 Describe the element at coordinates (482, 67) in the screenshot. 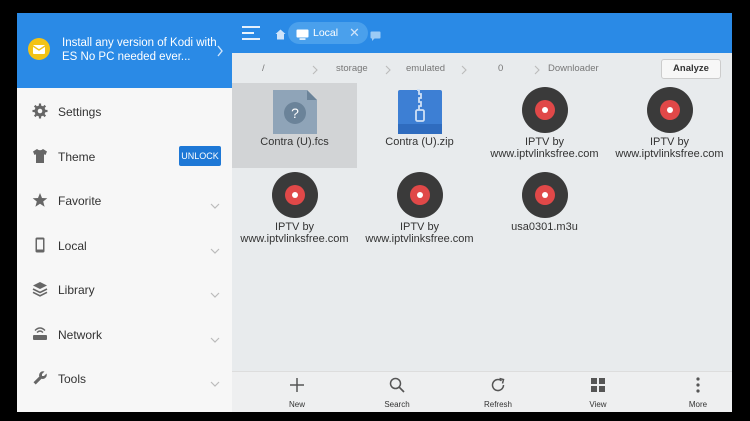

I see `breadcrumb: / storage emulated 0 Downloader Analyze` at that location.